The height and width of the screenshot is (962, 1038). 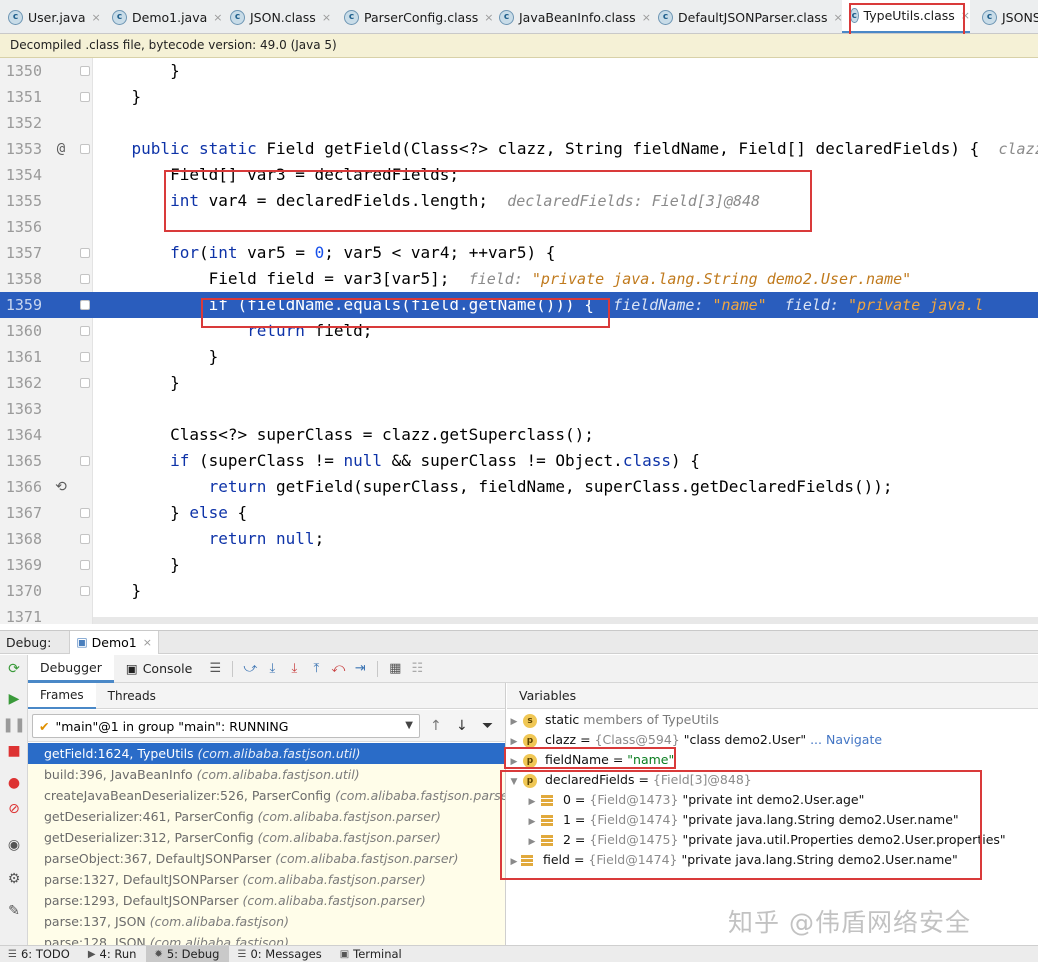 What do you see at coordinates (436, 726) in the screenshot?
I see `arrow-up-icon: ↑` at bounding box center [436, 726].